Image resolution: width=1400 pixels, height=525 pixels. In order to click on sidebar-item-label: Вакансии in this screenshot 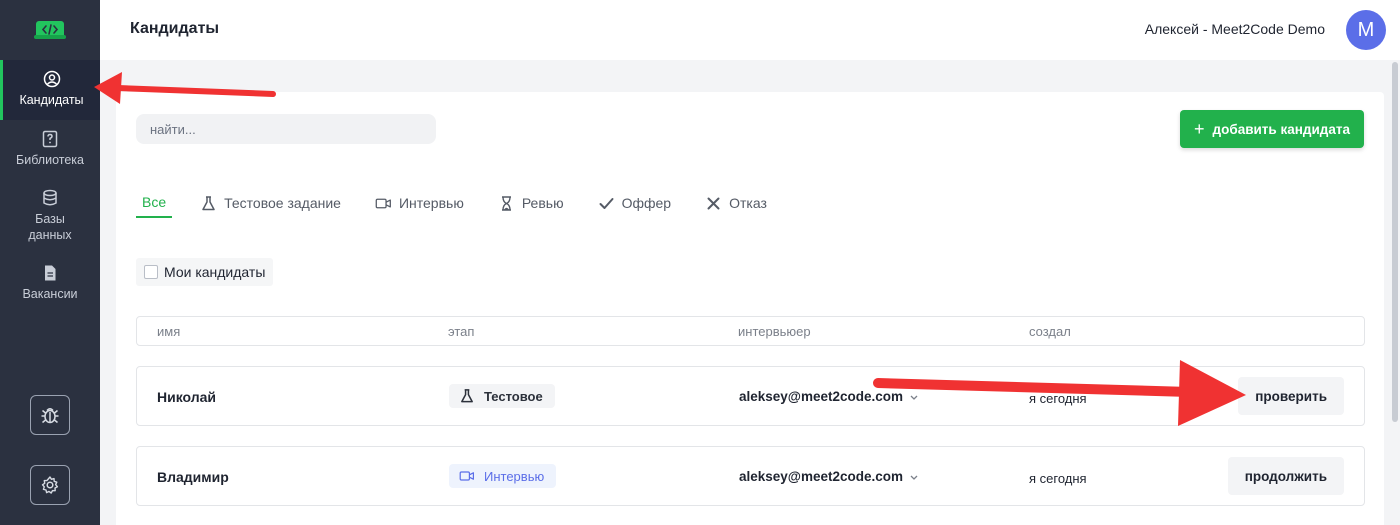, I will do `click(50, 294)`.